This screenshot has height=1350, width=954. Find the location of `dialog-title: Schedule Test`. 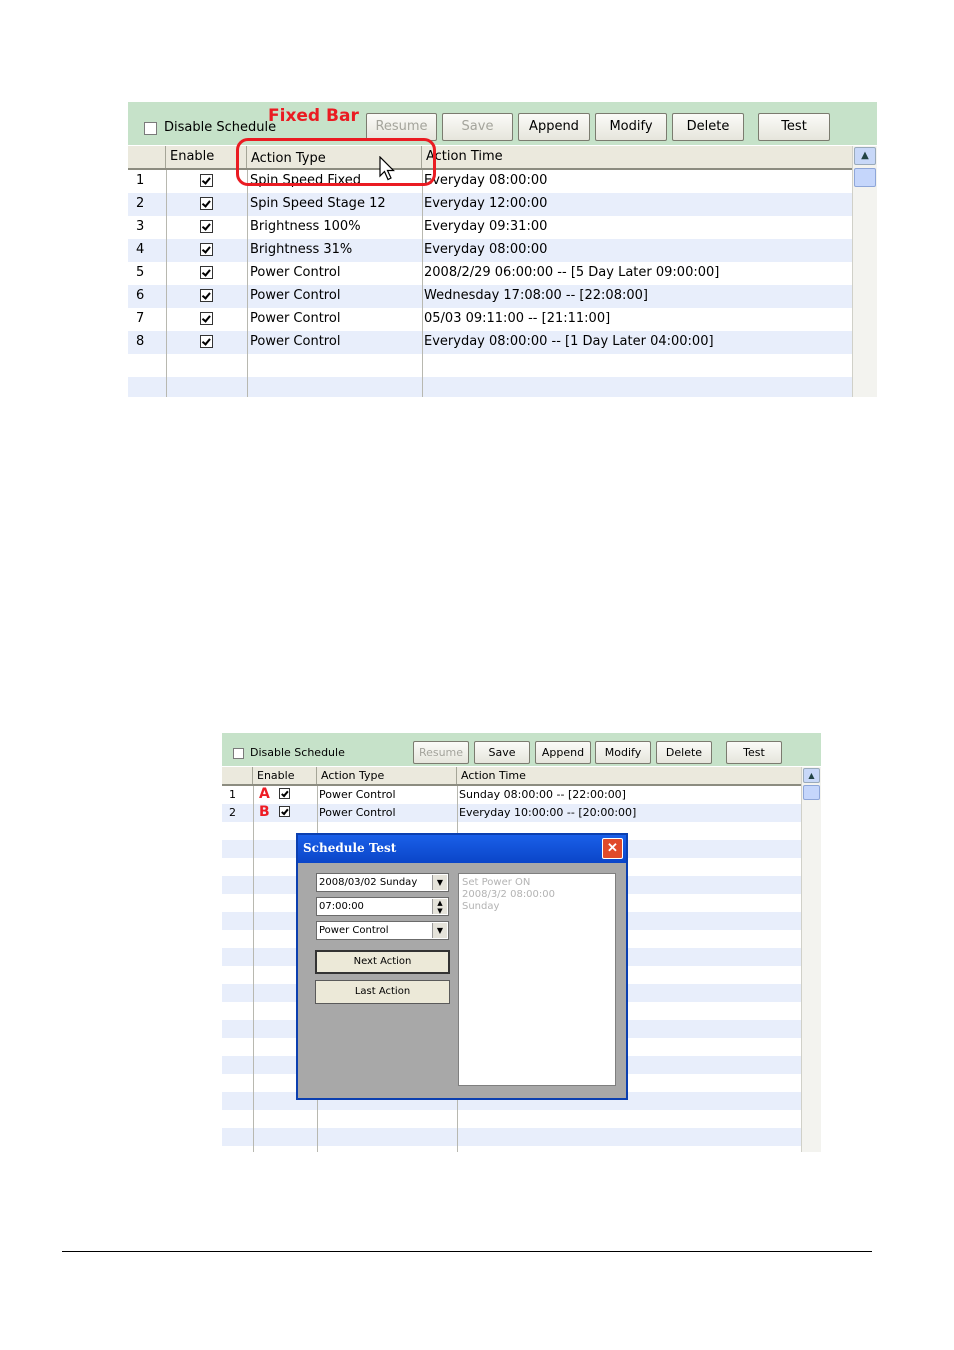

dialog-title: Schedule Test is located at coordinates (350, 848).